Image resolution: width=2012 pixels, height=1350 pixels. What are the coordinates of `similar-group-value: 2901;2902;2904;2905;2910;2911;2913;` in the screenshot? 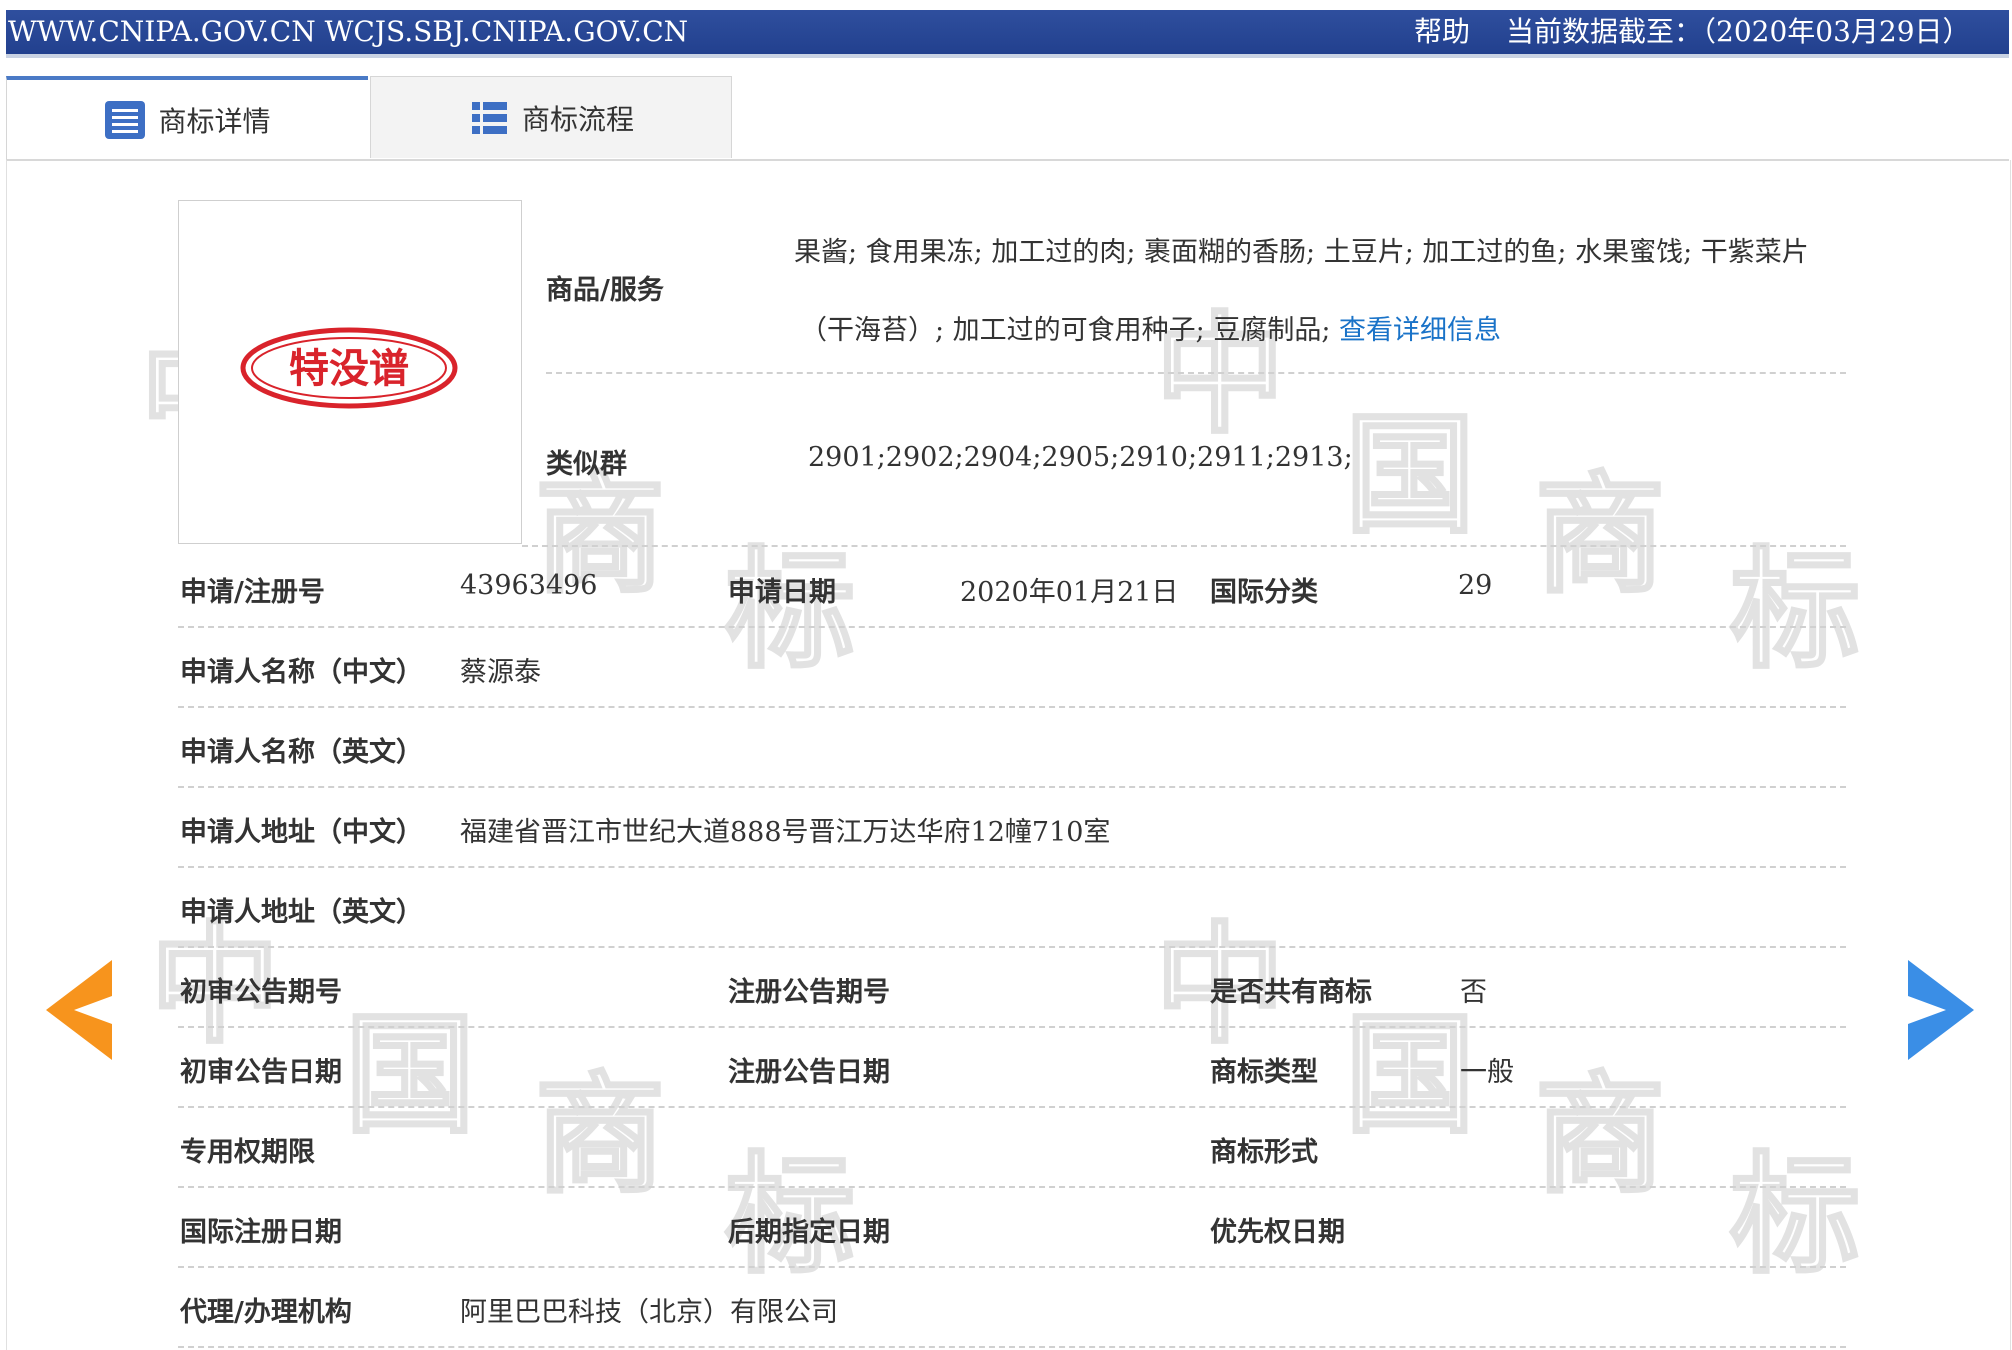 It's located at (1080, 457).